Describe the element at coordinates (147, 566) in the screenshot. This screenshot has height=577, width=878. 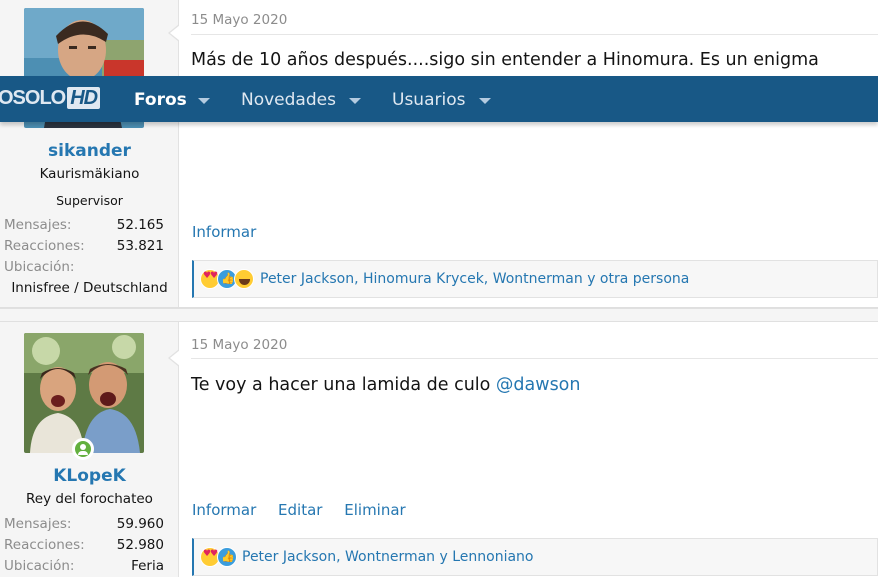
I see `post-2-location-value: Feria` at that location.